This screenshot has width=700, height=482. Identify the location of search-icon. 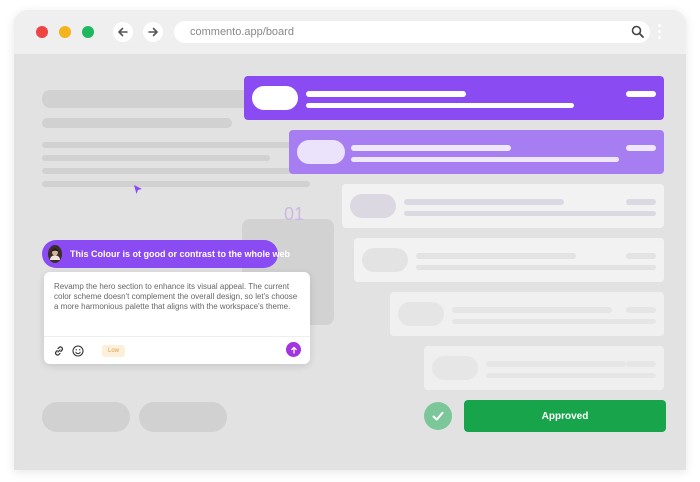
(637, 34).